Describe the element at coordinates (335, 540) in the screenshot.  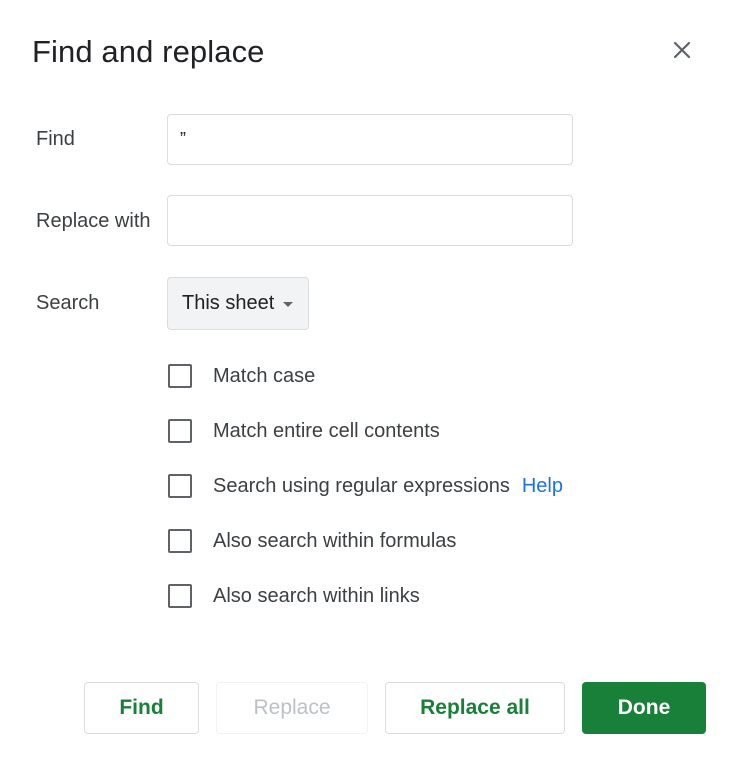
I see `search-formulas-label: Also search within formulas` at that location.